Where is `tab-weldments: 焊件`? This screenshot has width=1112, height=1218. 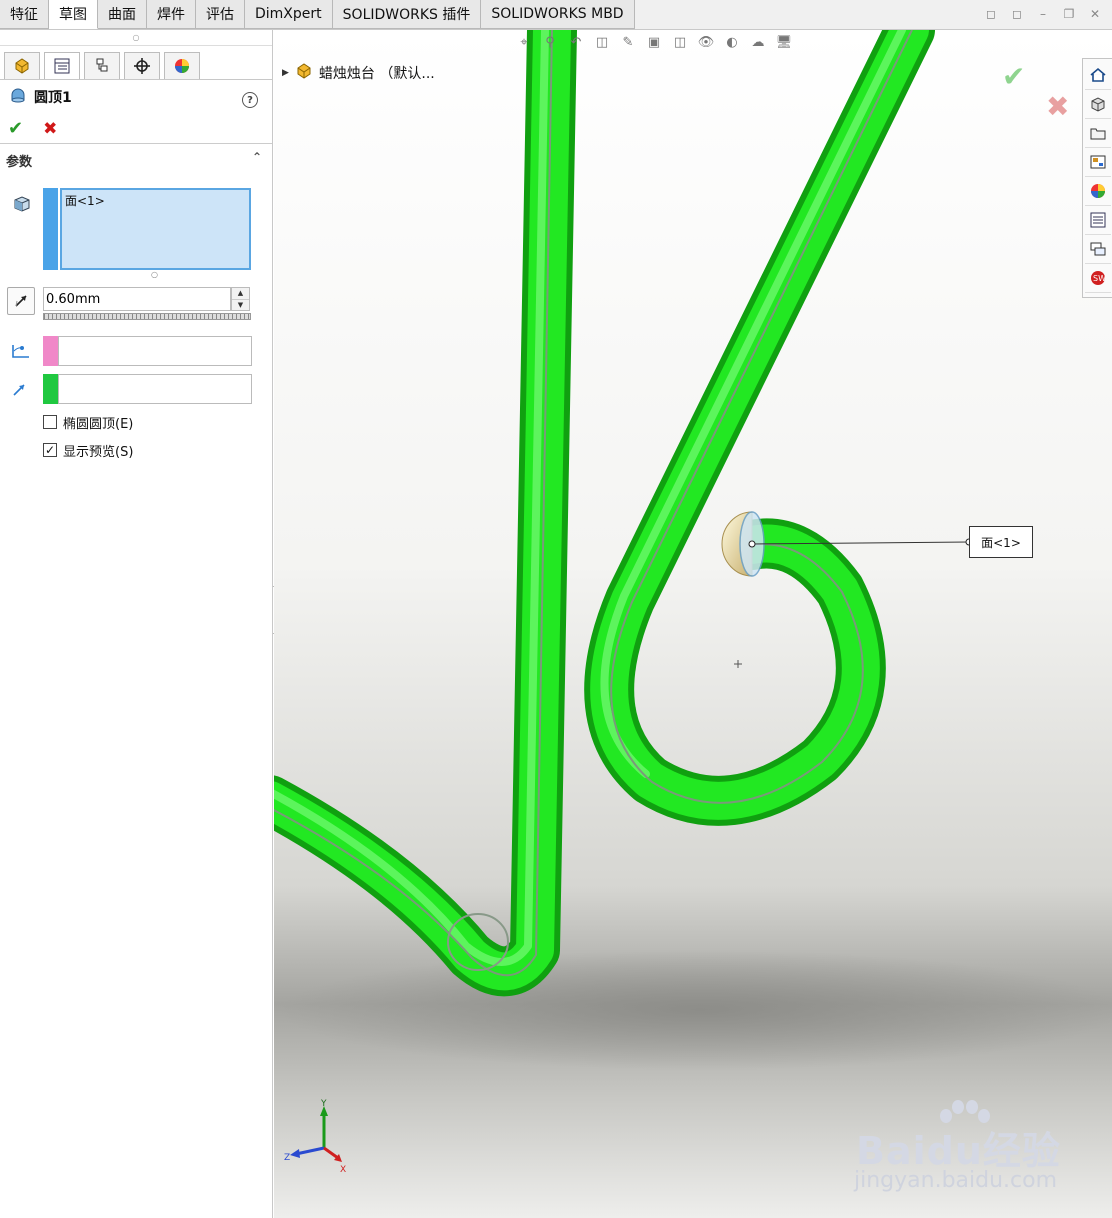 tab-weldments: 焊件 is located at coordinates (171, 14).